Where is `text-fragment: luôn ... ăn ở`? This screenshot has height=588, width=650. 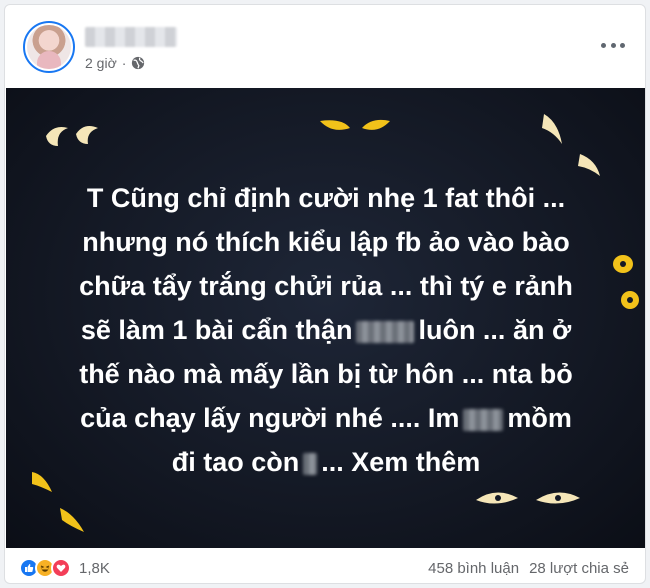
text-fragment: luôn ... ăn ở is located at coordinates (495, 330).